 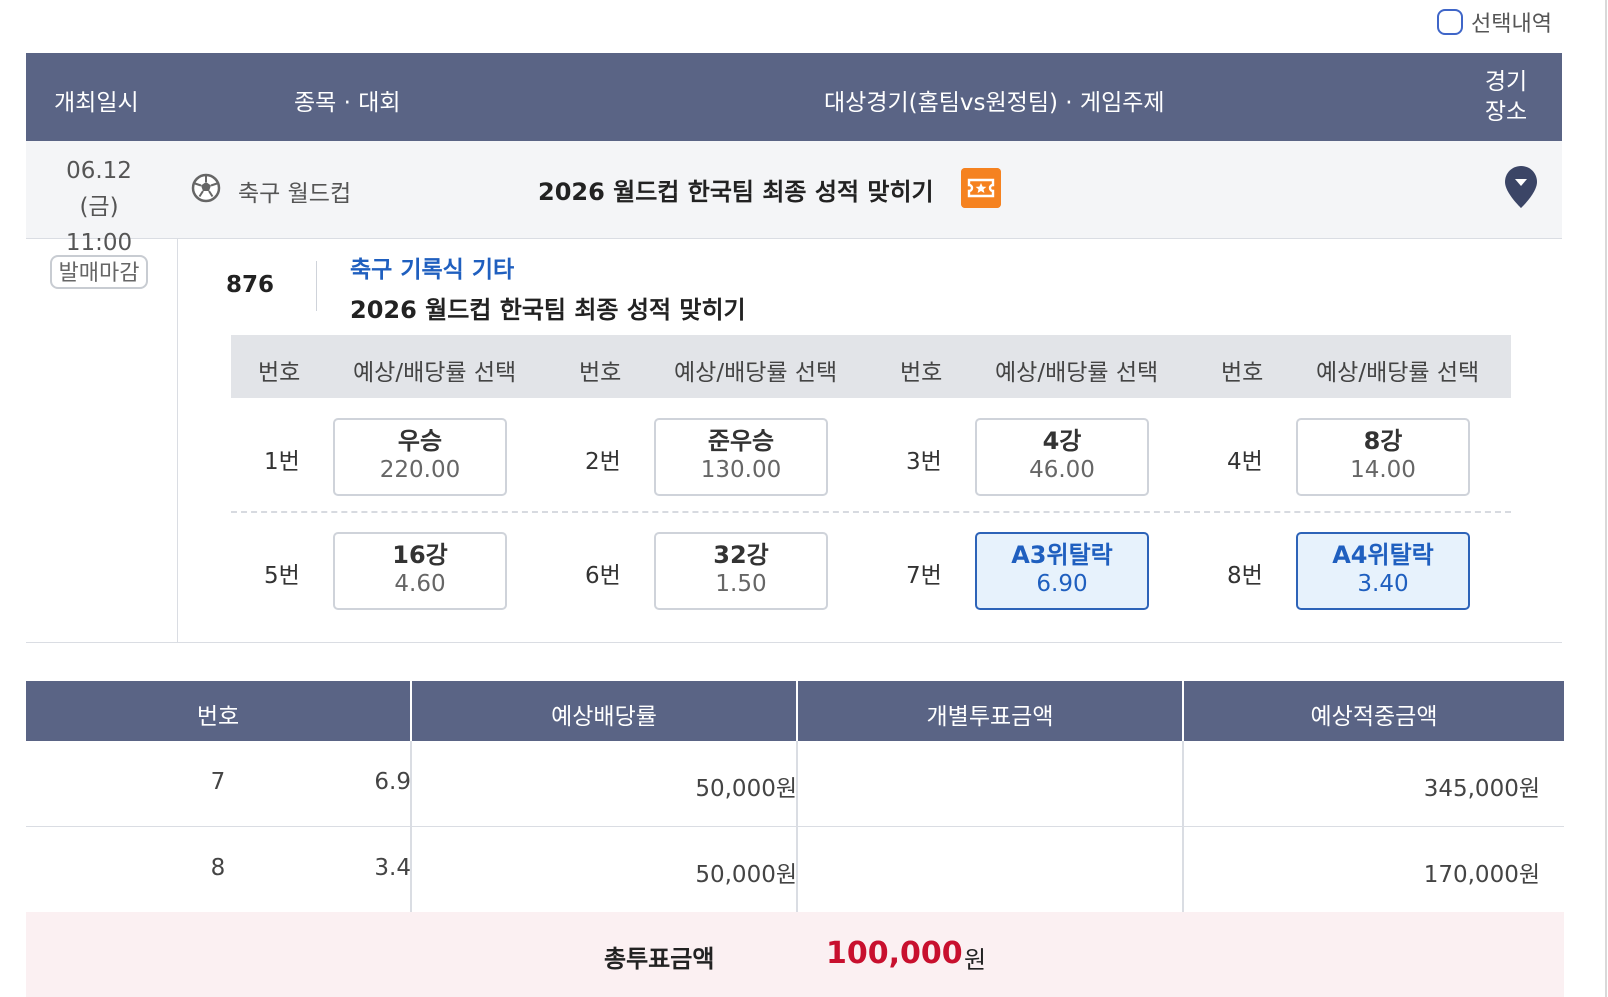 What do you see at coordinates (1245, 576) in the screenshot?
I see `option-label: 8번` at bounding box center [1245, 576].